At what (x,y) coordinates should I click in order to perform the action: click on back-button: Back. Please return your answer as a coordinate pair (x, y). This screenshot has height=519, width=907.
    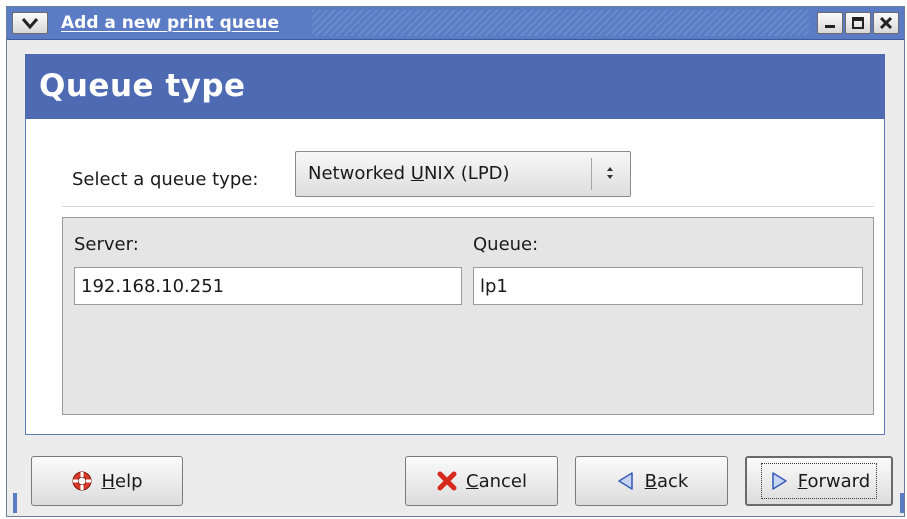
    Looking at the image, I should click on (651, 481).